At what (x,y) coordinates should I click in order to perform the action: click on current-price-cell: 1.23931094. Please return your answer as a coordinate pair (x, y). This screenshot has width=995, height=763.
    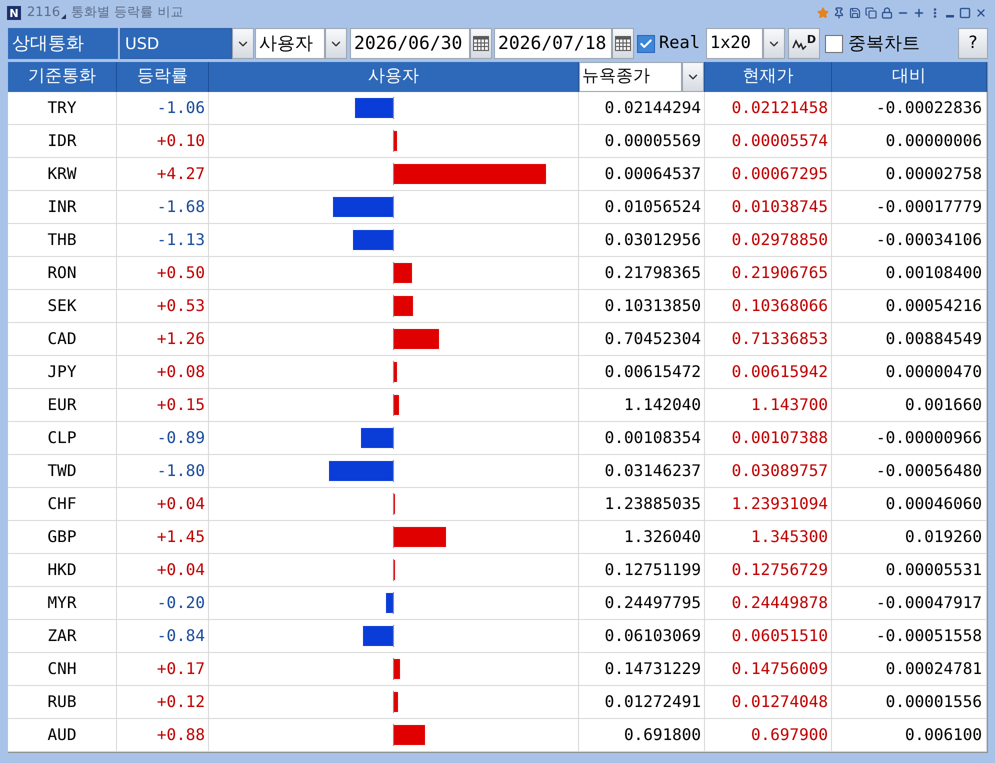
    Looking at the image, I should click on (768, 504).